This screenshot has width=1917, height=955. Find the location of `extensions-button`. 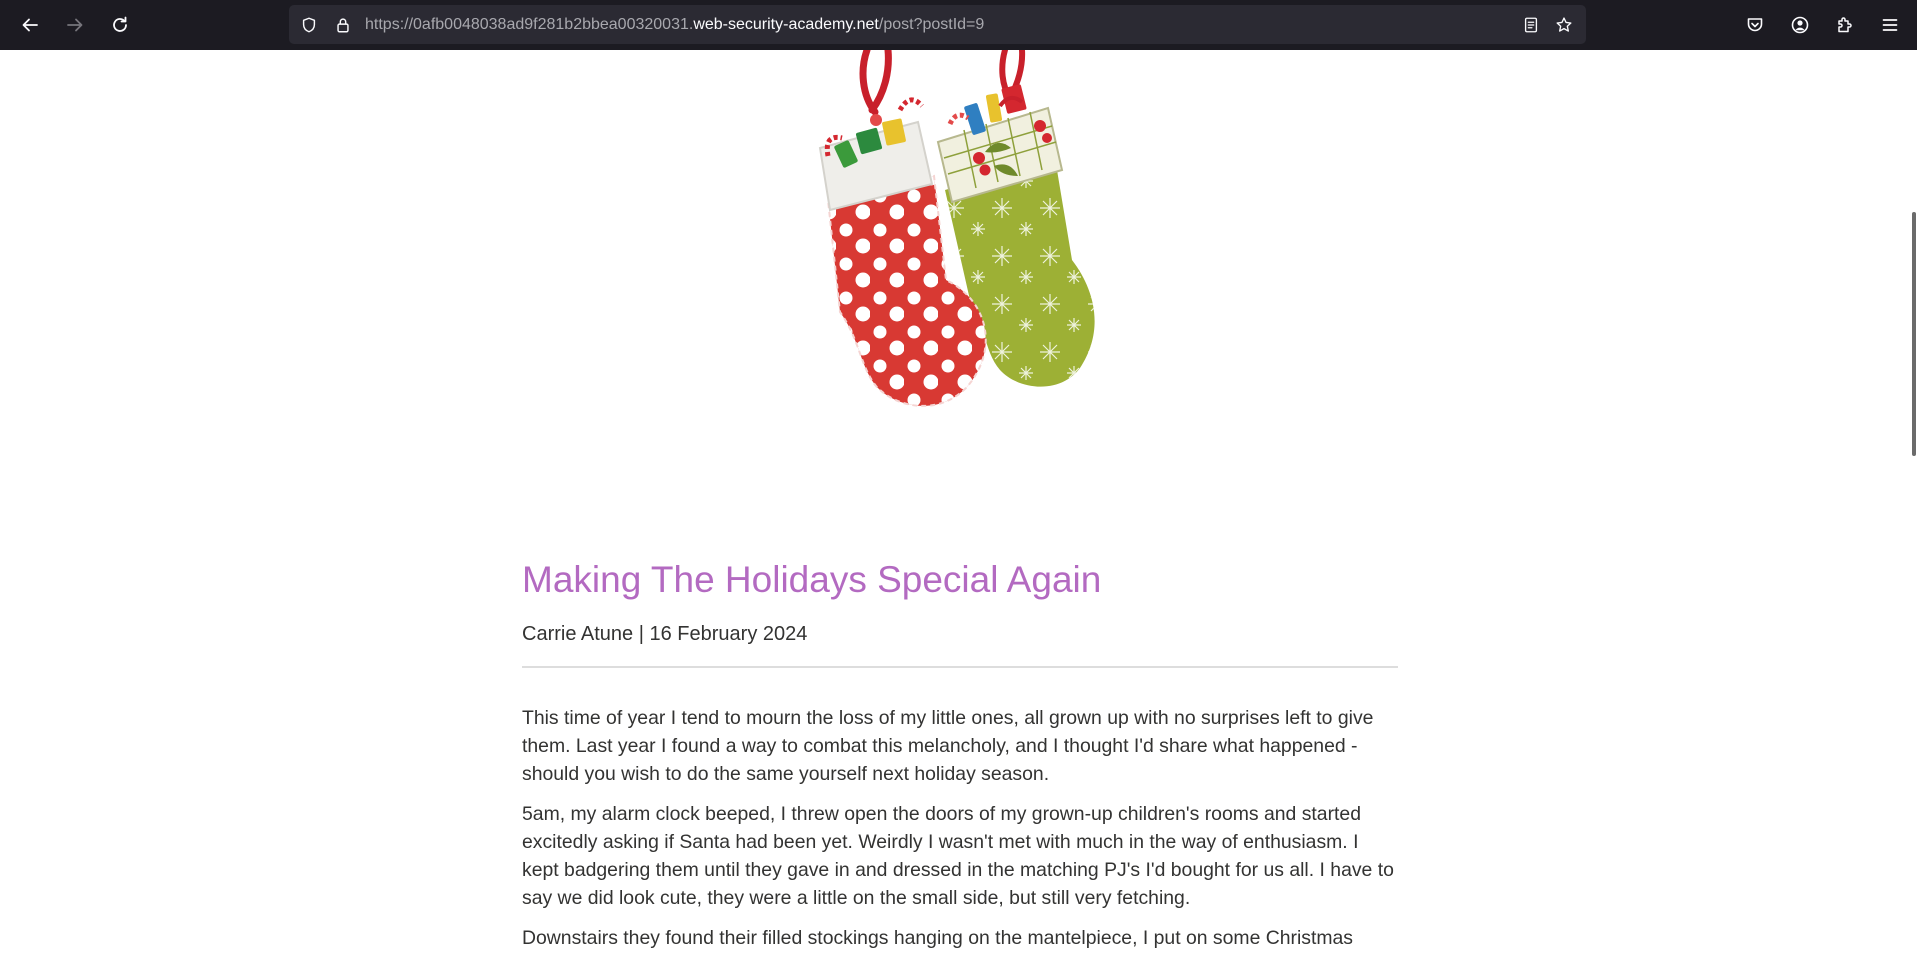

extensions-button is located at coordinates (1845, 25).